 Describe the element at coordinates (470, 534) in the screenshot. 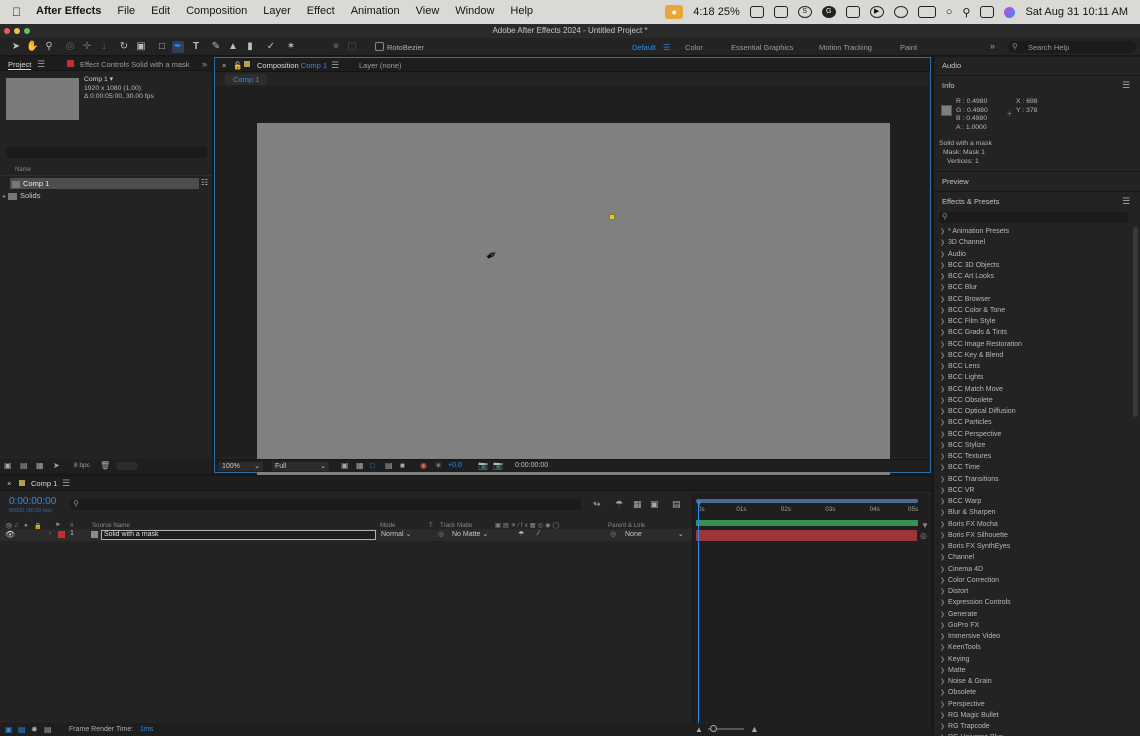

I see `track-matte-dropdown: No Matte ⌄` at that location.